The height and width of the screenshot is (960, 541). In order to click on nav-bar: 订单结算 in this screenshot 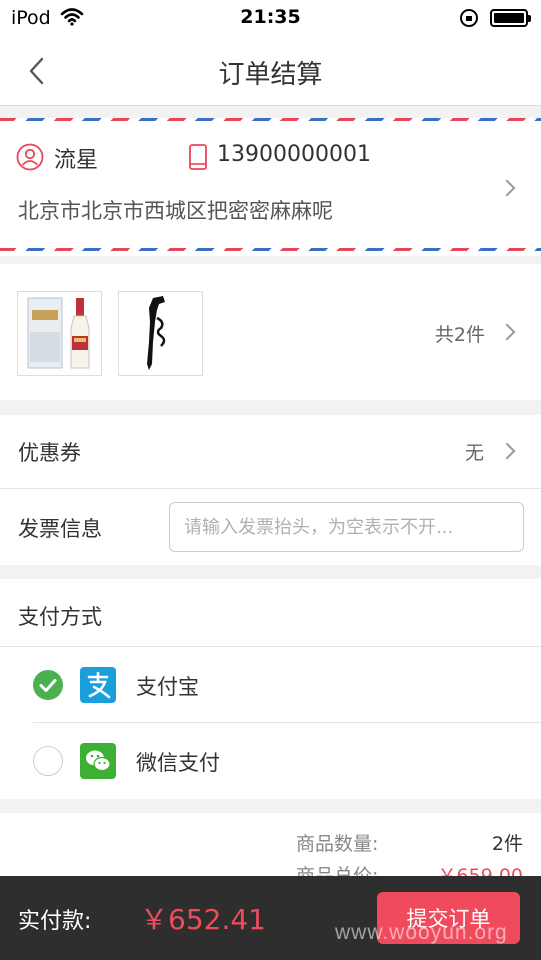, I will do `click(270, 73)`.